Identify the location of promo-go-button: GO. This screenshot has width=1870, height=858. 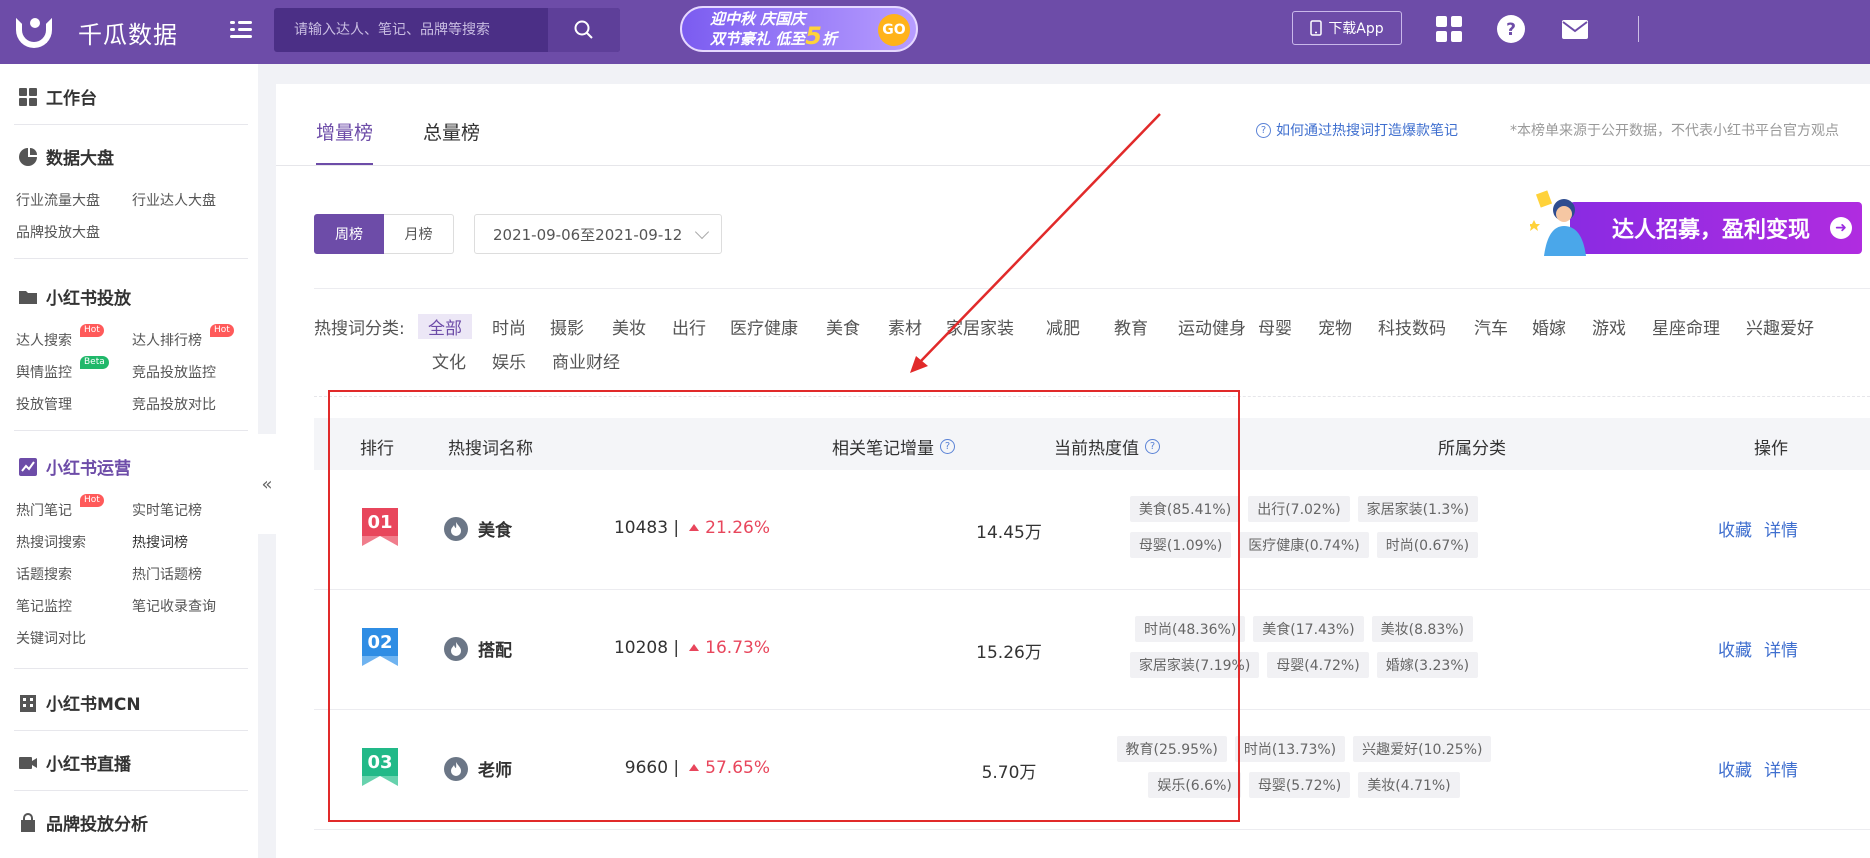
(894, 30).